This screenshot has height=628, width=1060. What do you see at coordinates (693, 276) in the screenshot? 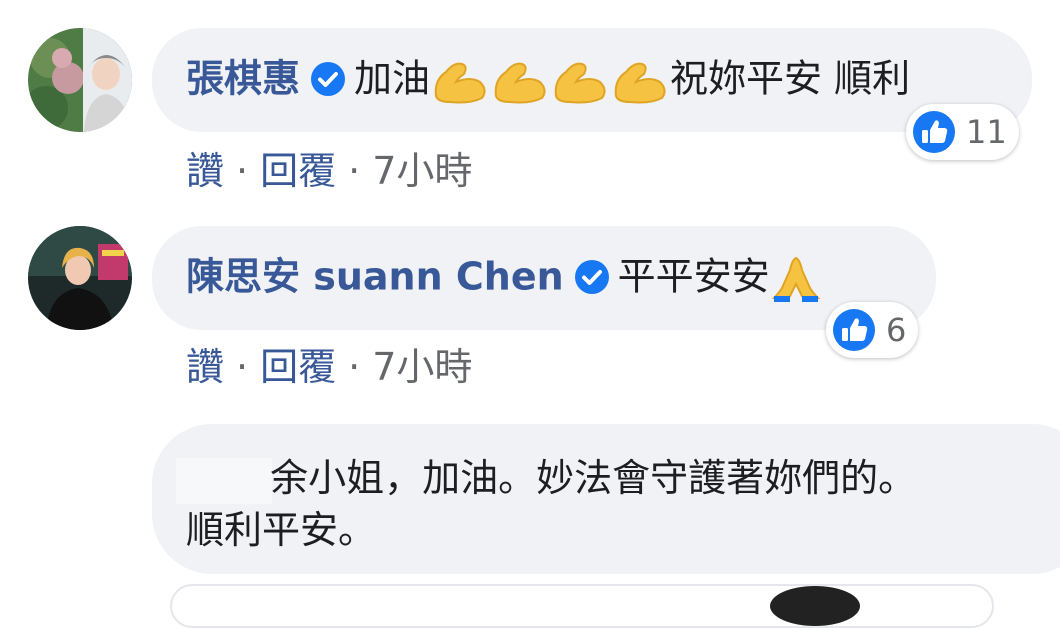
I see `comment-text: 平平安安` at bounding box center [693, 276].